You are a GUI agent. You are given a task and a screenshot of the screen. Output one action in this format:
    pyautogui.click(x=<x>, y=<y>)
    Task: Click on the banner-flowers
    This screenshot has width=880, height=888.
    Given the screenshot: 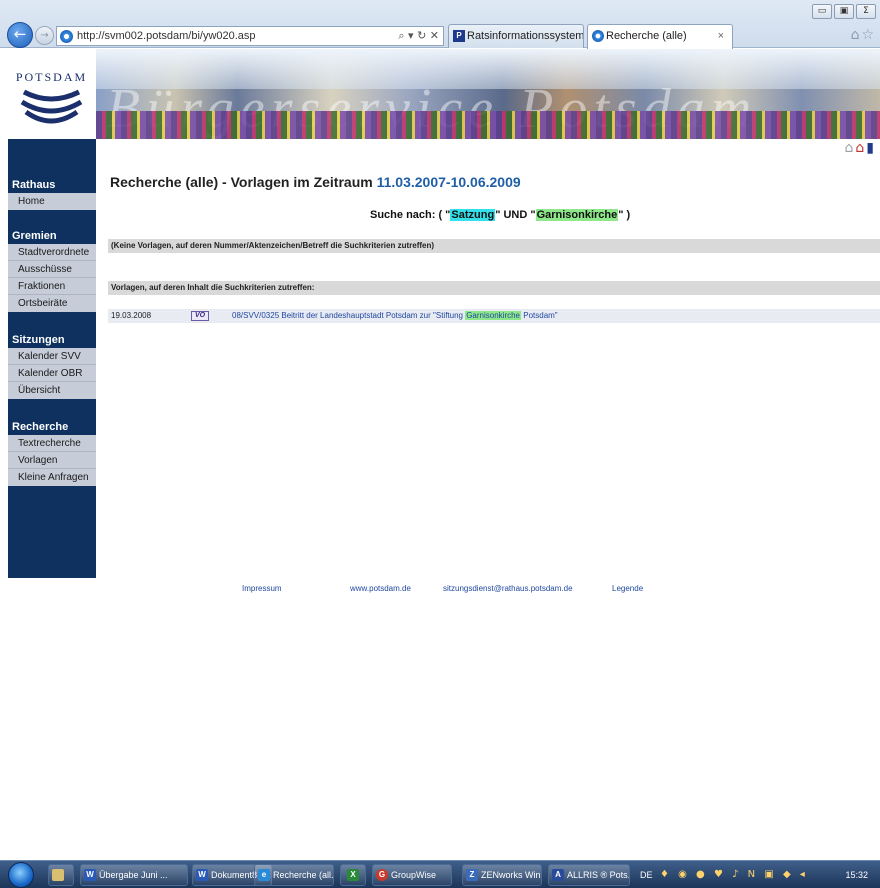 What is the action you would take?
    pyautogui.click(x=488, y=125)
    